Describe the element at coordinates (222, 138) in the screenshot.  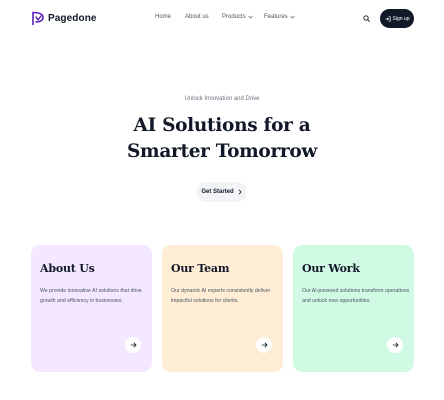
I see `hero-title: AI Solutions for a Smarter Tomorrow` at that location.